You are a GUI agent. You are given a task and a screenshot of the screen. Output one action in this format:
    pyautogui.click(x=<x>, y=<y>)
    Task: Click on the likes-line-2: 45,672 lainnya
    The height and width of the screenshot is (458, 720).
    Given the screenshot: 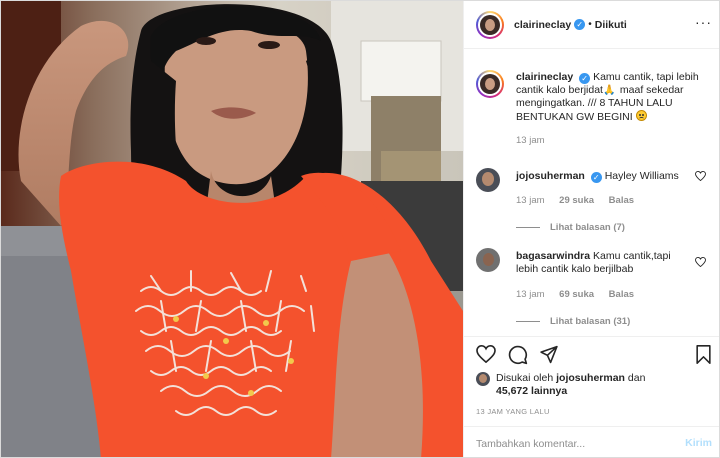 What is the action you would take?
    pyautogui.click(x=531, y=391)
    